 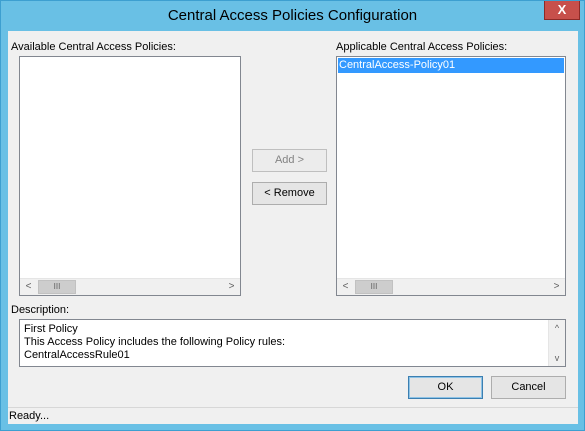 What do you see at coordinates (451, 65) in the screenshot?
I see `list-item: CentralAccess-Policy01` at bounding box center [451, 65].